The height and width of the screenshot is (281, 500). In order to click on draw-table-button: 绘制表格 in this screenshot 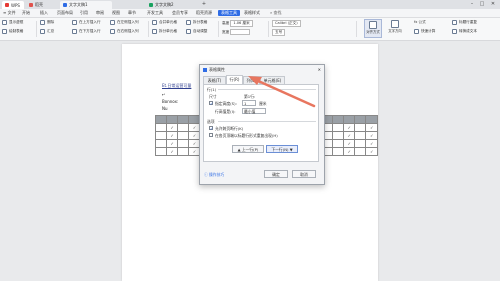, I will do `click(12, 31)`.